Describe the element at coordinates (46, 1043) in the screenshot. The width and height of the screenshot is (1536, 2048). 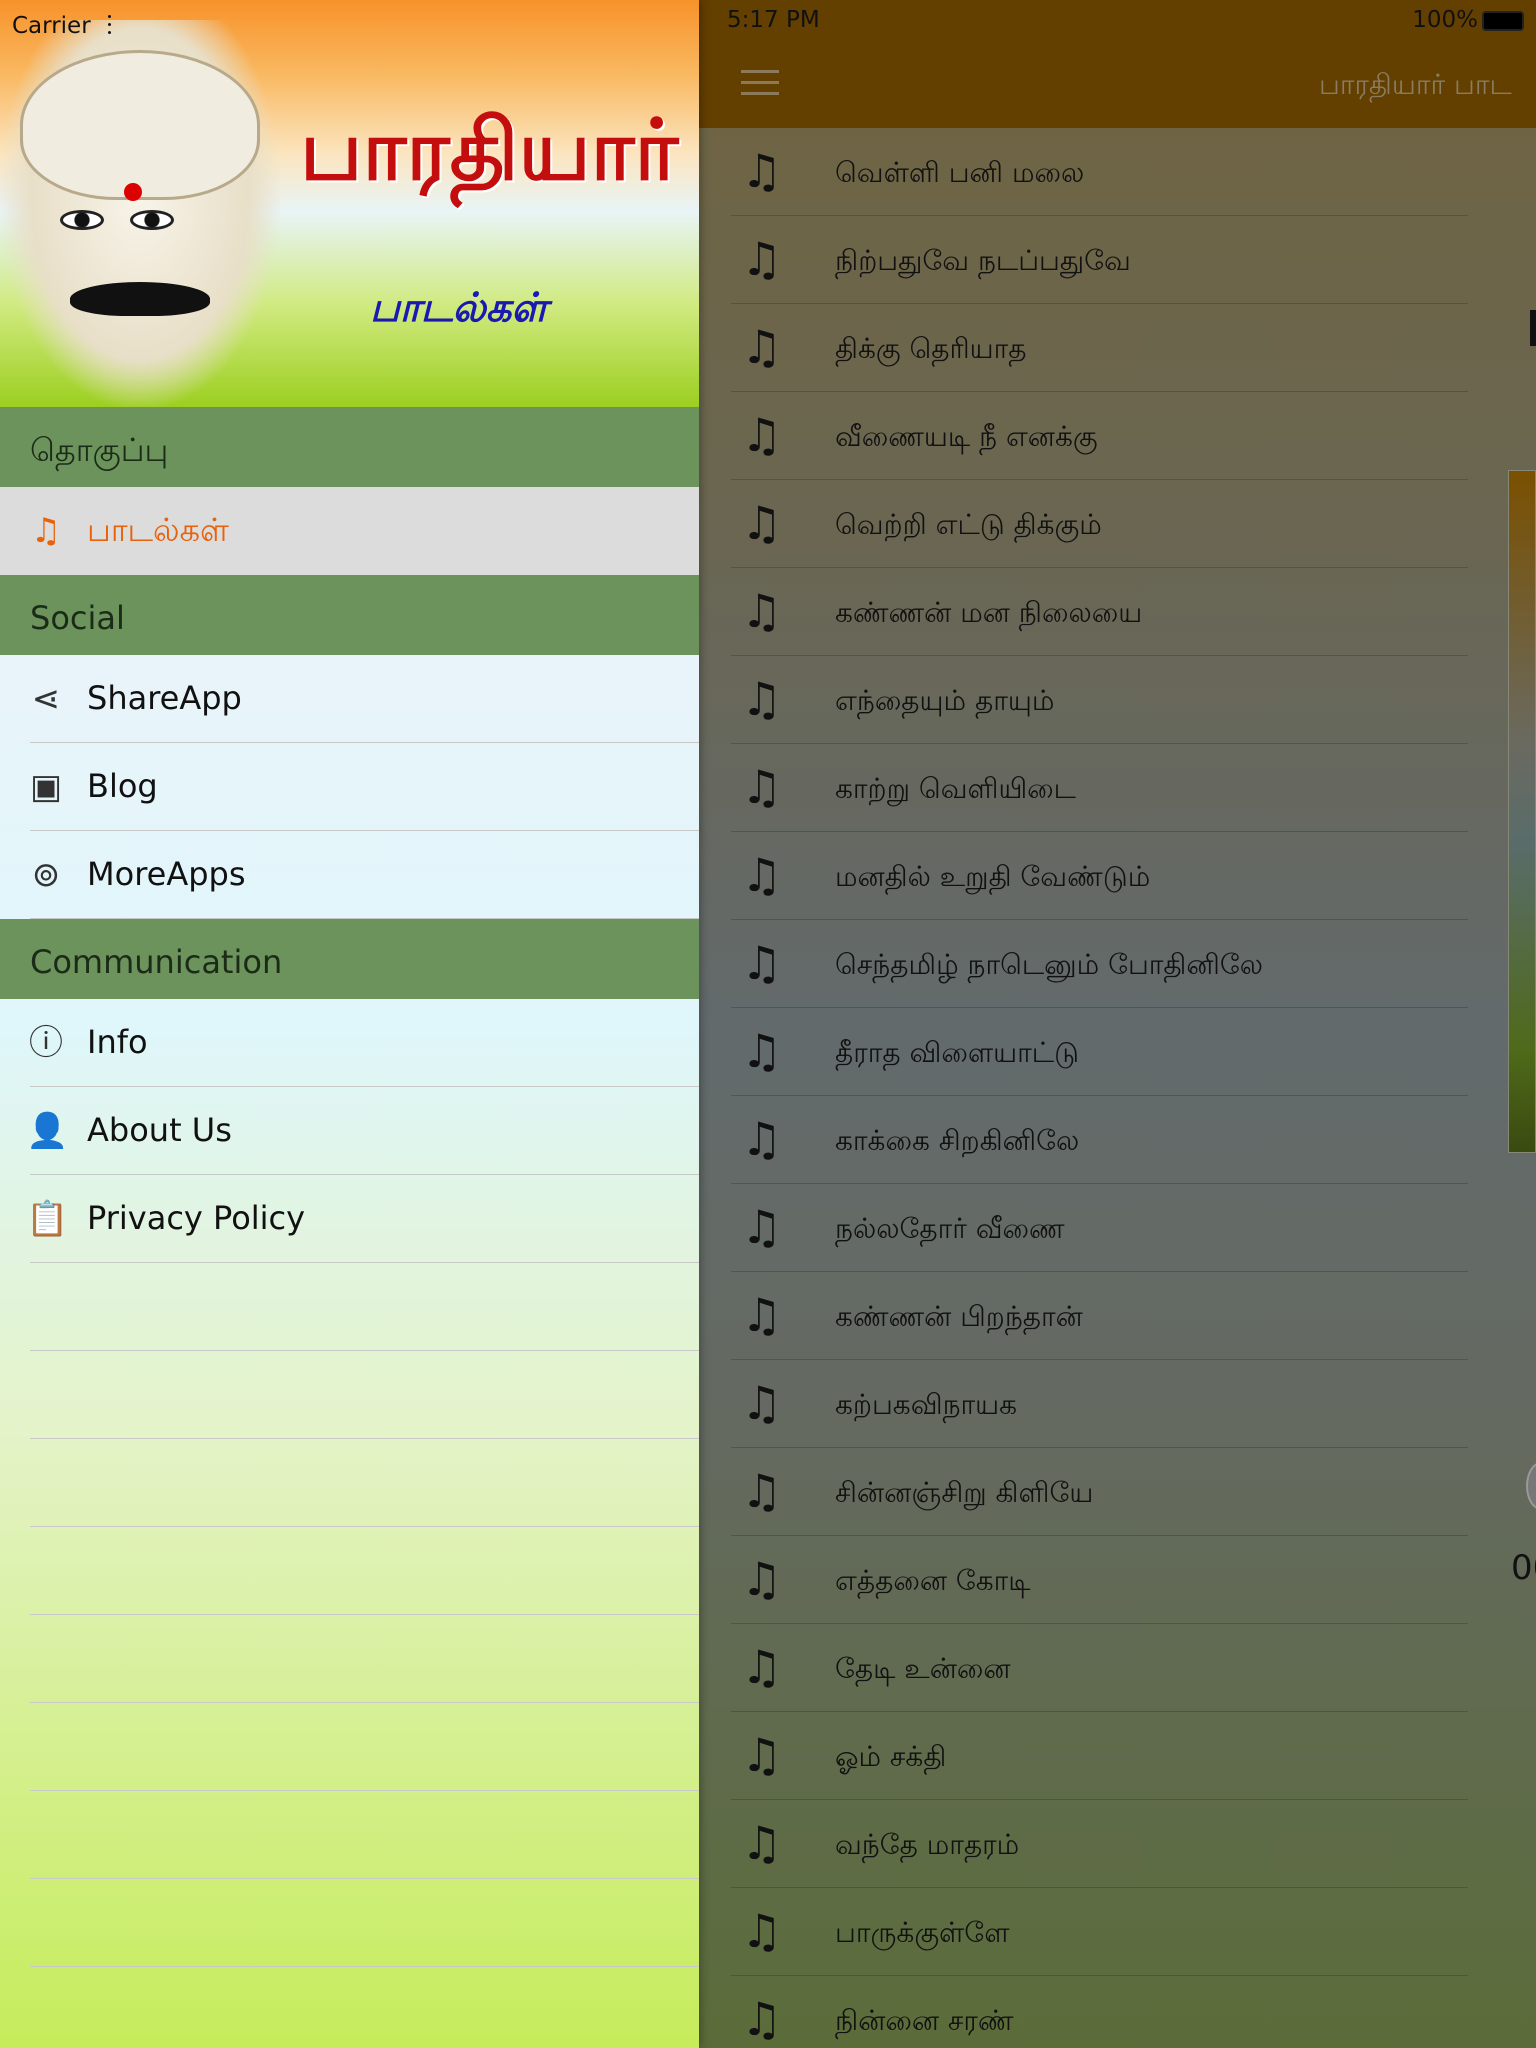
I see `info-icon: ⓘ` at that location.